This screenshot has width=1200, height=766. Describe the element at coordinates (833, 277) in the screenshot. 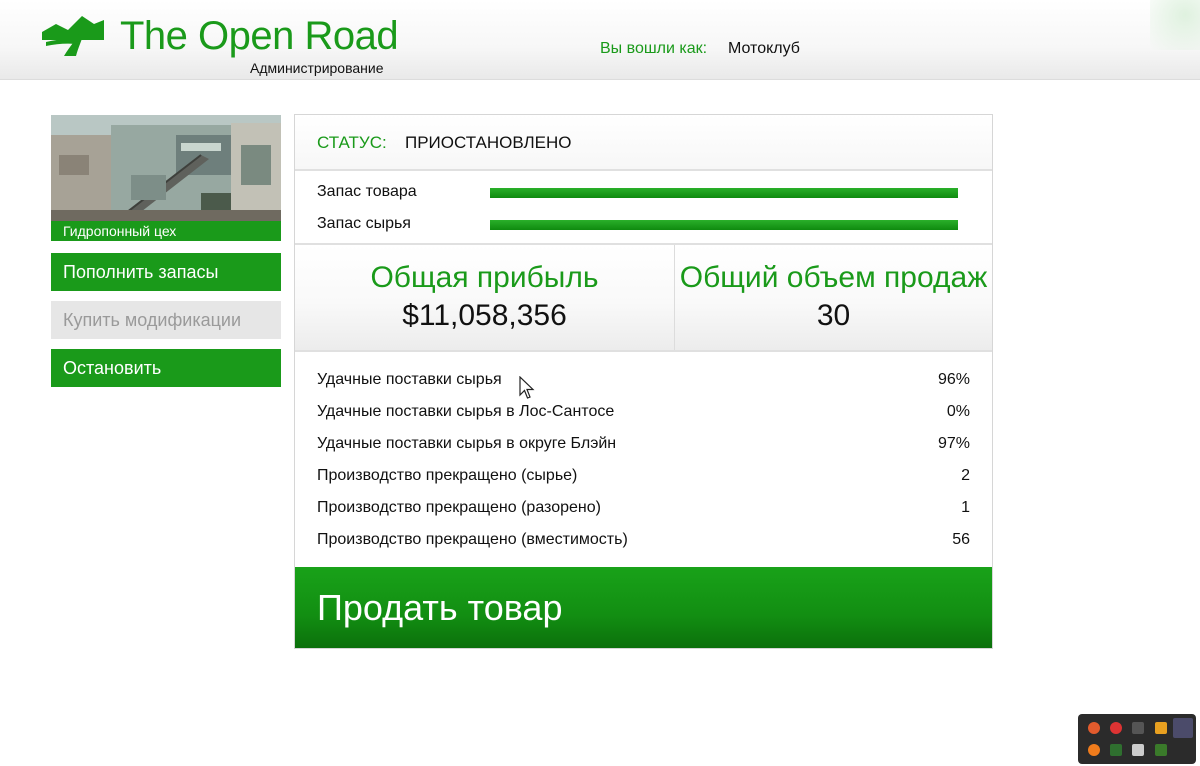

I see `sales-title: Общий объем продаж` at that location.